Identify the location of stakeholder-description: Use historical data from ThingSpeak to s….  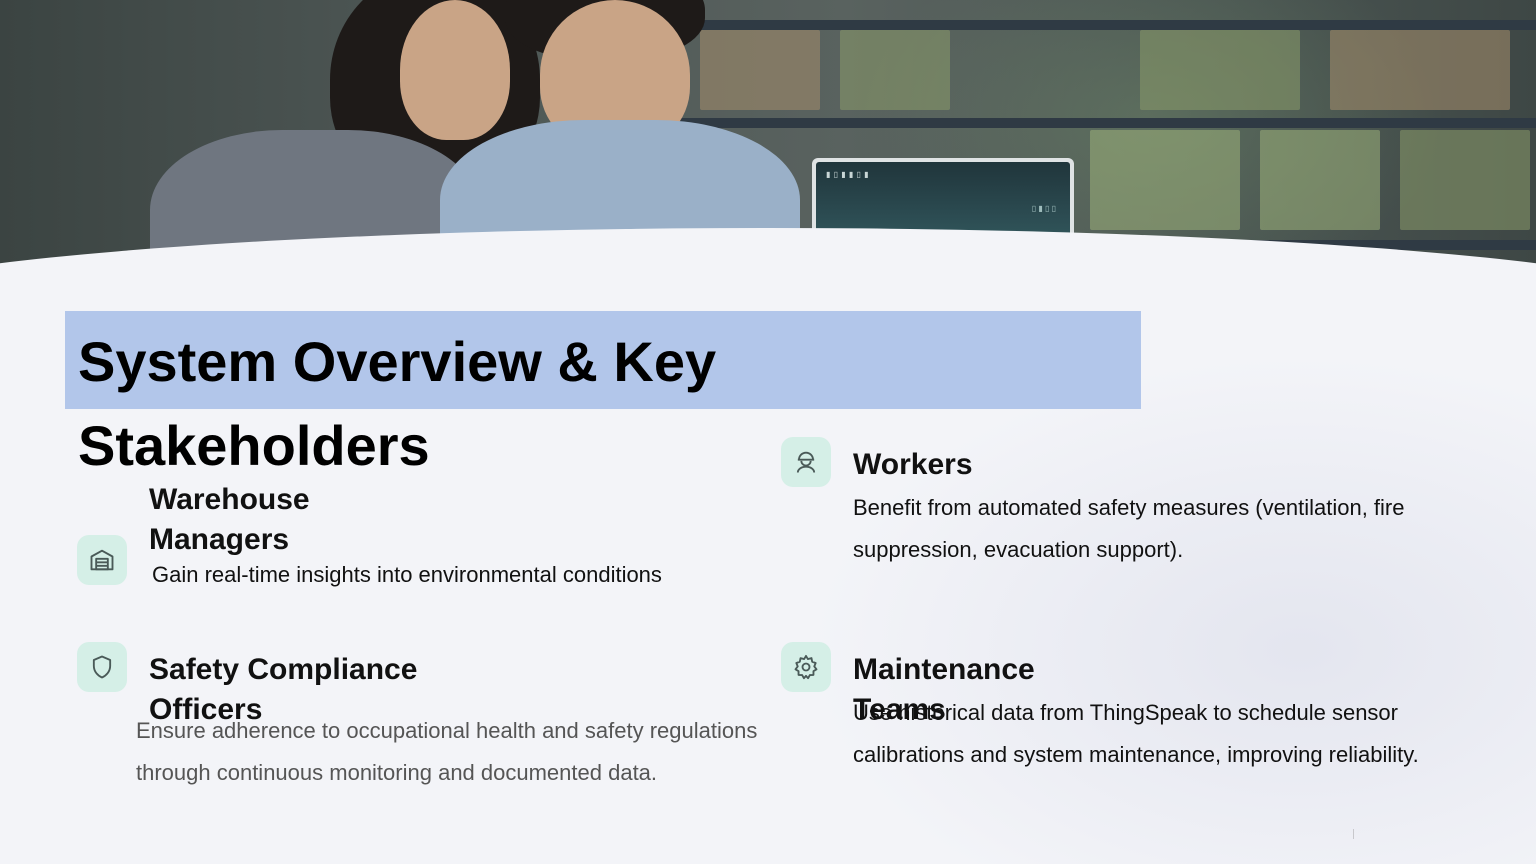
(1136, 733).